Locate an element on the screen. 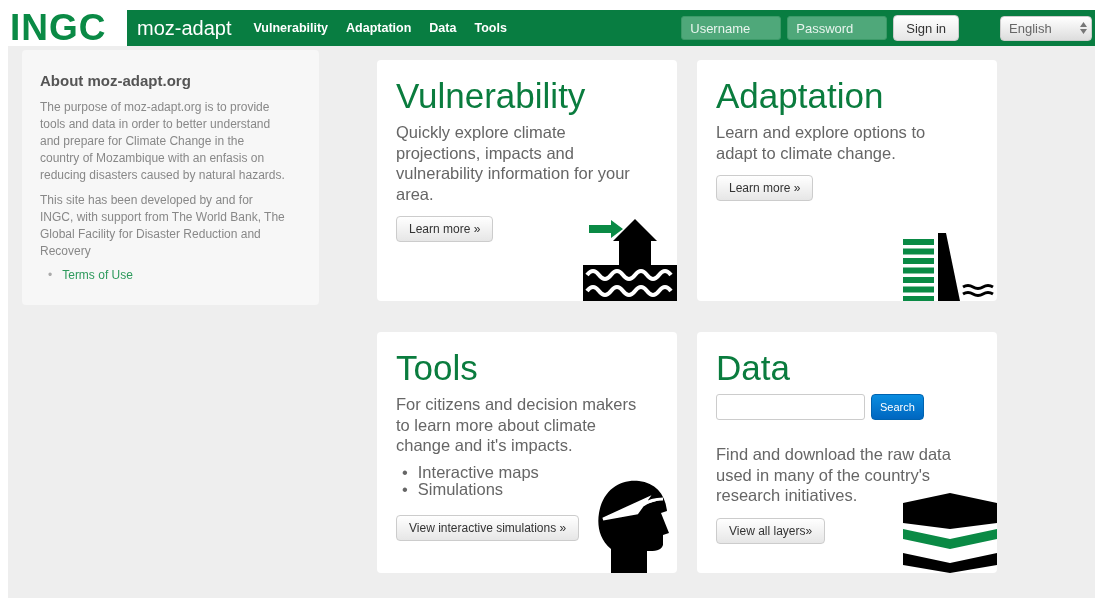  card-button: View interactive simulations » is located at coordinates (488, 527).